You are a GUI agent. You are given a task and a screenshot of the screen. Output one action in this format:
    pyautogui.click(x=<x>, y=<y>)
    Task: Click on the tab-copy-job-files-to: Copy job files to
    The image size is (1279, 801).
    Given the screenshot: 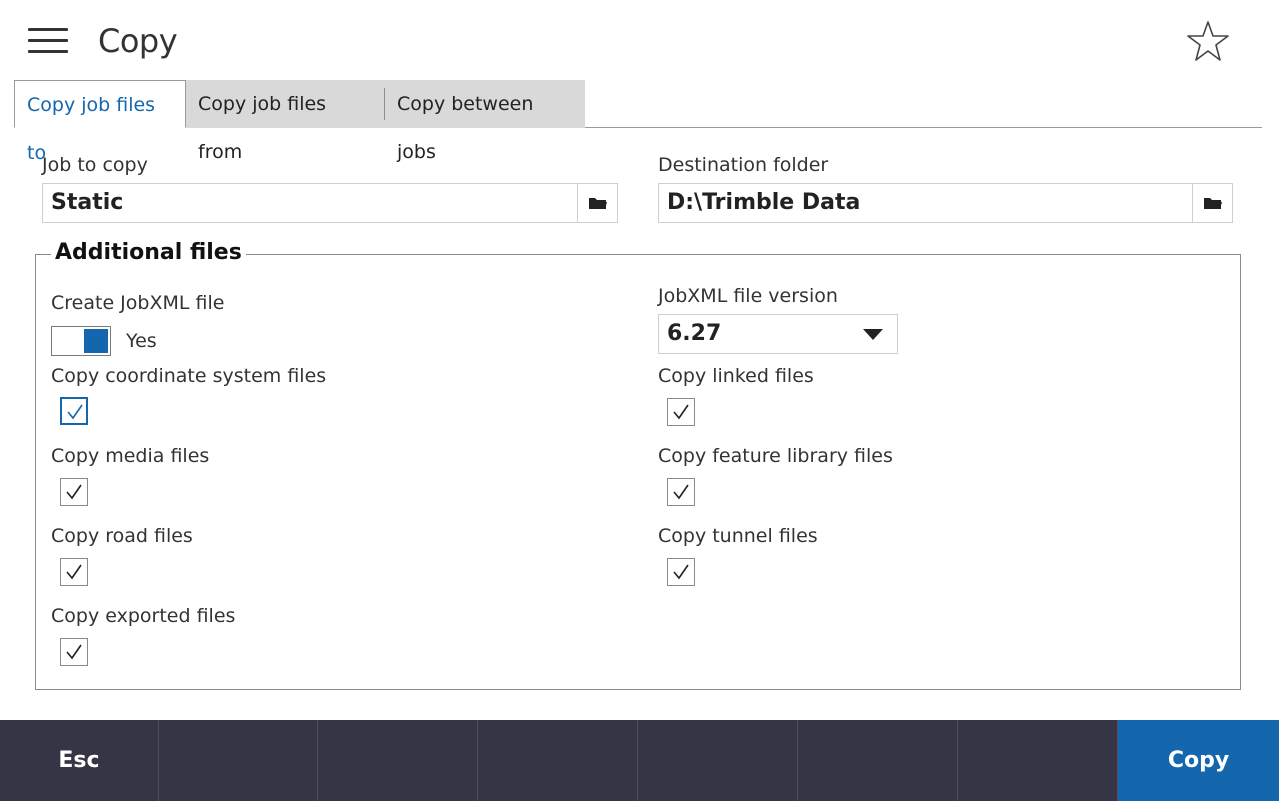 What is the action you would take?
    pyautogui.click(x=100, y=122)
    